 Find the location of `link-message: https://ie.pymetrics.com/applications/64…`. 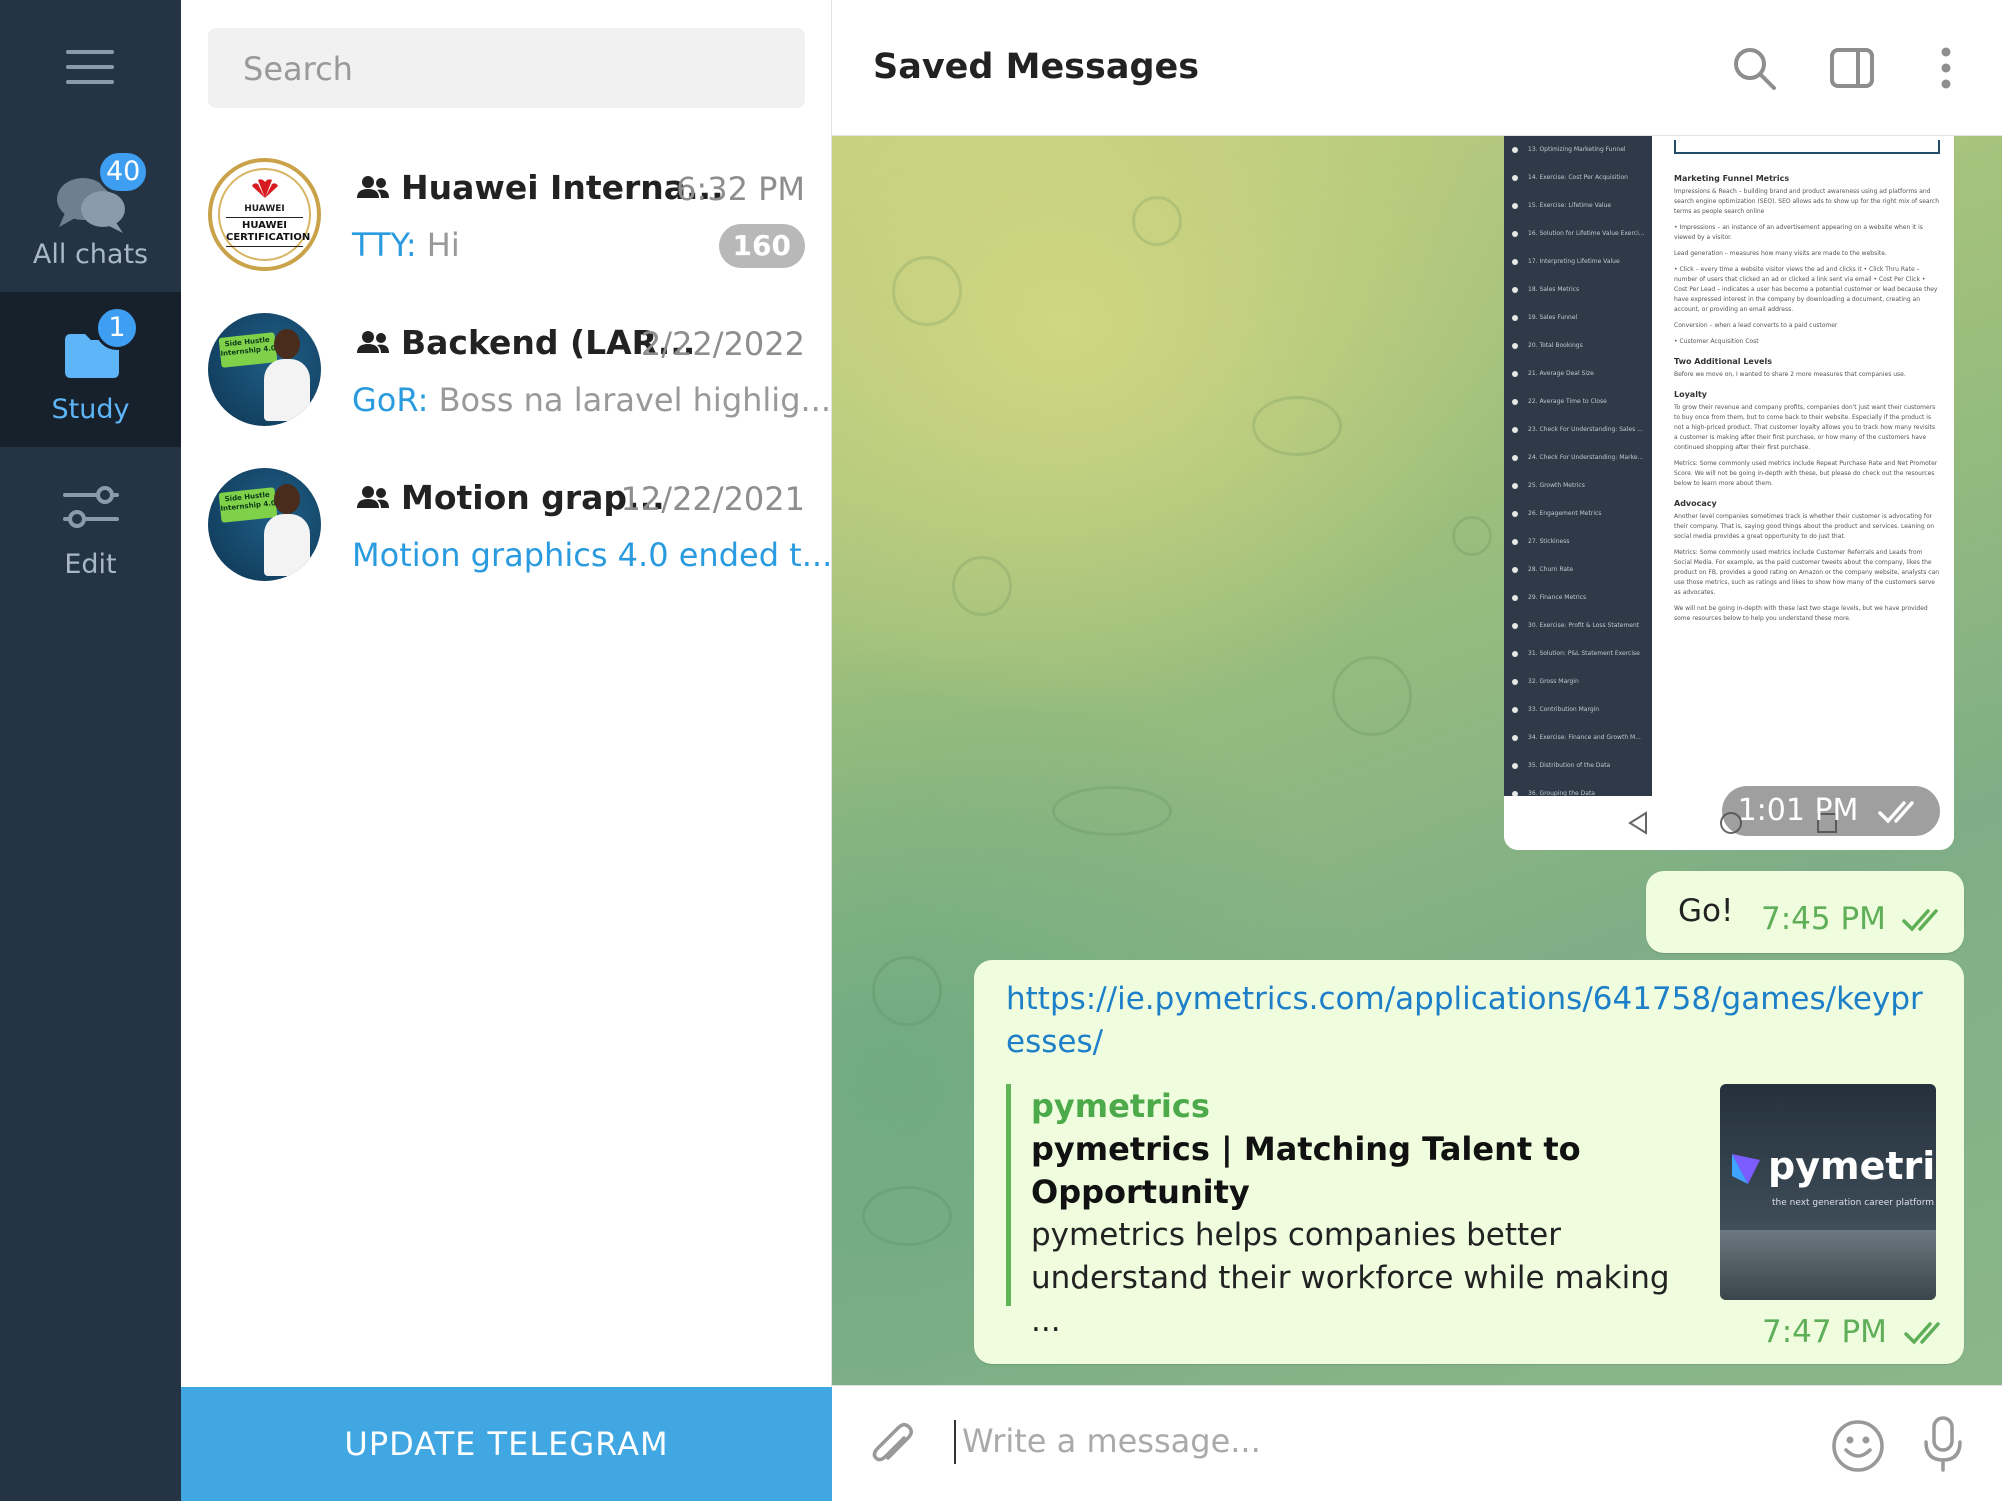

link-message: https://ie.pymetrics.com/applications/64… is located at coordinates (1469, 1162).